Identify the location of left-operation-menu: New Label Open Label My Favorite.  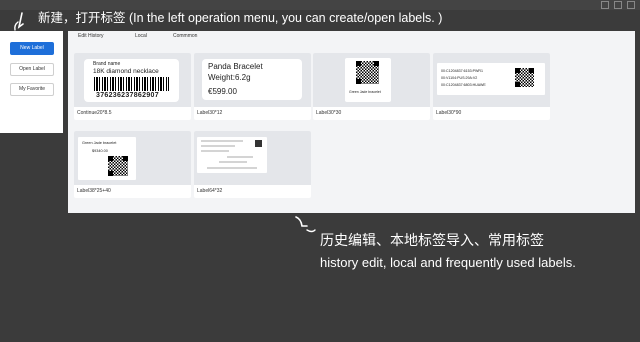
(31, 82).